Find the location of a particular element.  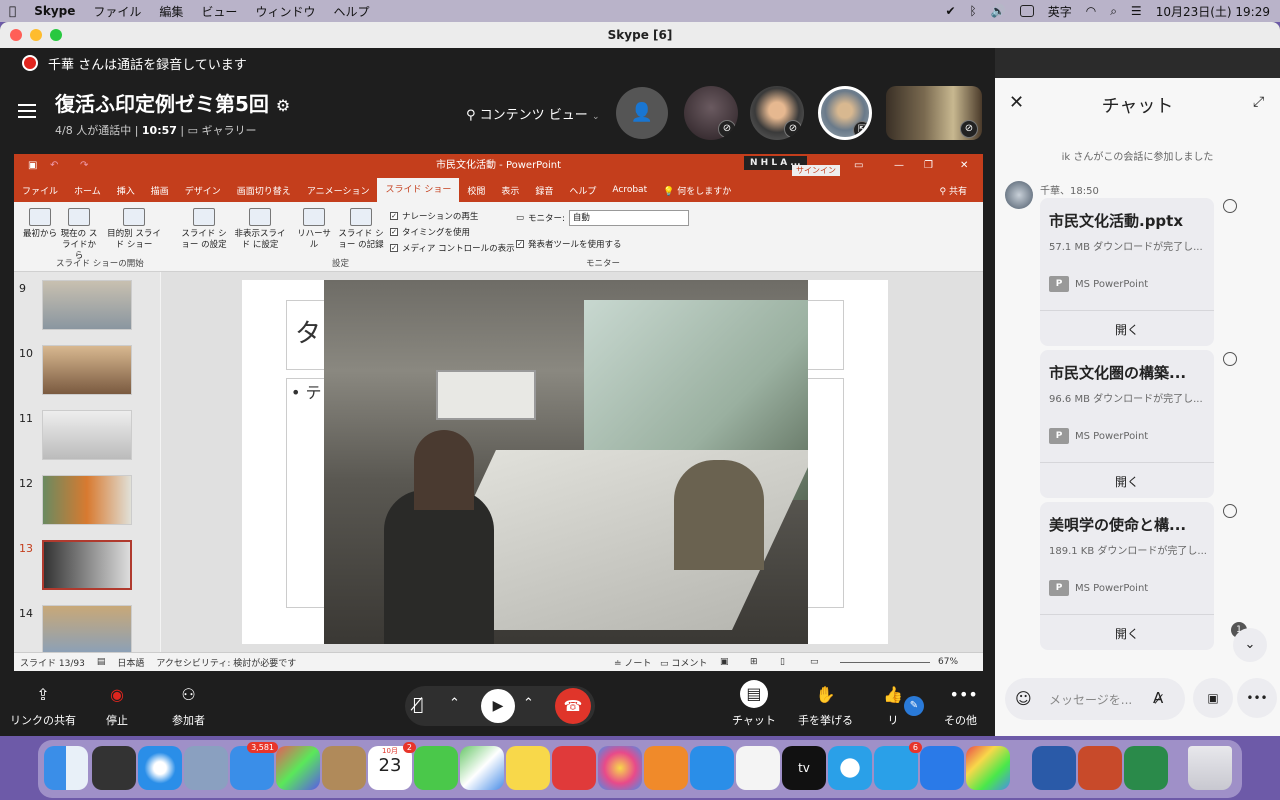

word-icon is located at coordinates (1054, 768).